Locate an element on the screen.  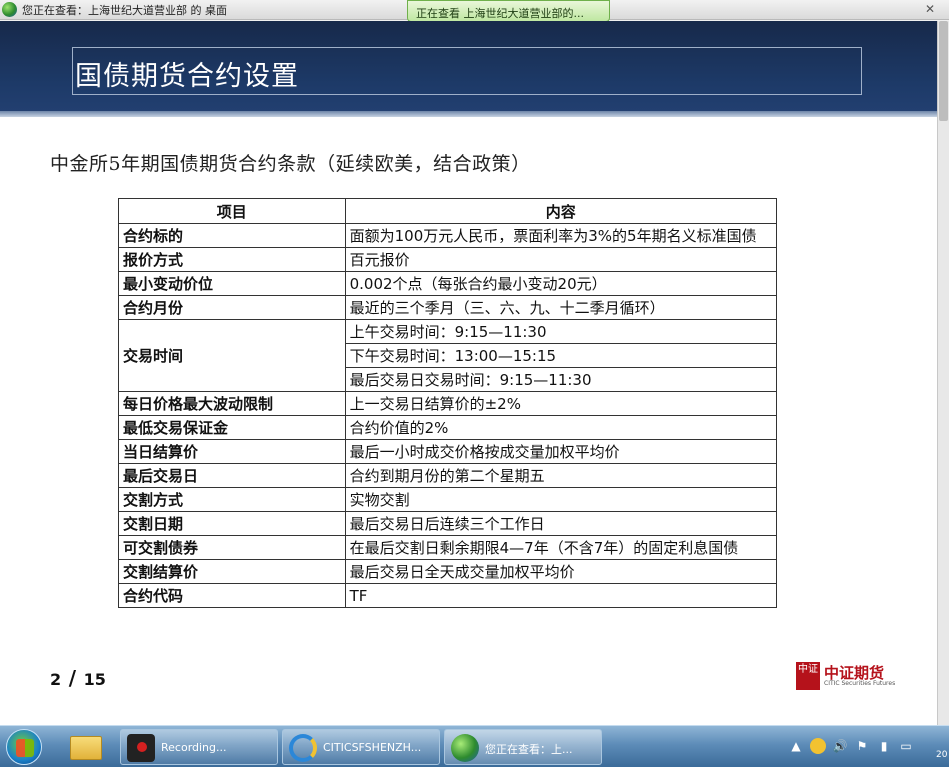
row-key: 合约代码 is located at coordinates (232, 595).